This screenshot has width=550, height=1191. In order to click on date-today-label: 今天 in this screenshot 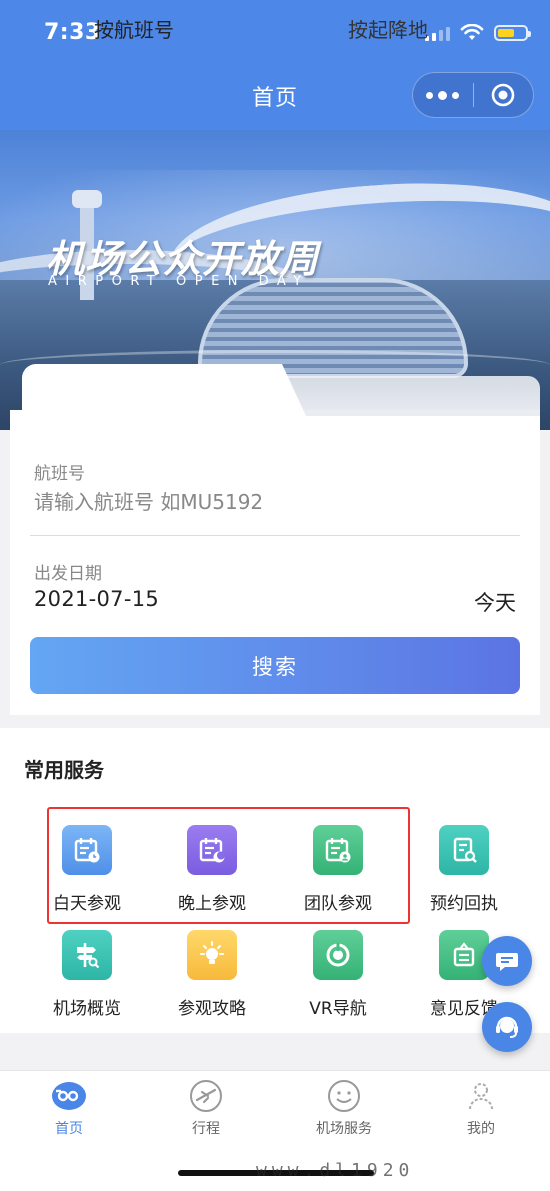, I will do `click(495, 602)`.